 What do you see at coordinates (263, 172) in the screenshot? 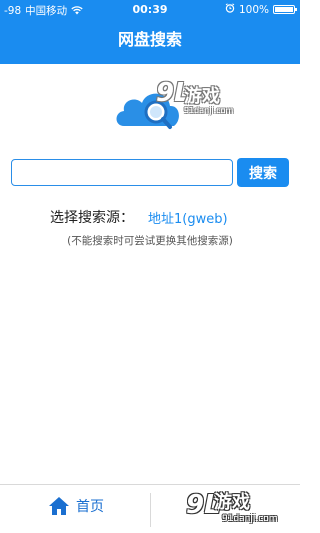
I see `search-button: 搜索` at bounding box center [263, 172].